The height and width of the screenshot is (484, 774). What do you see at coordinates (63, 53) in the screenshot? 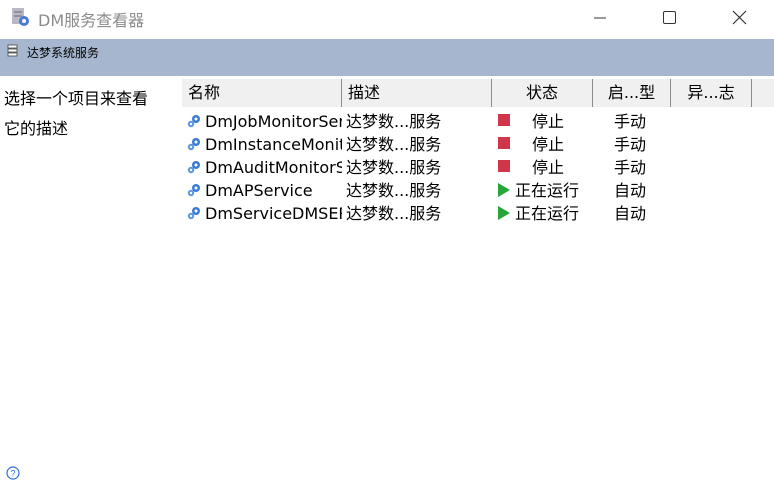
I see `strip-label: 达梦系统服务` at bounding box center [63, 53].